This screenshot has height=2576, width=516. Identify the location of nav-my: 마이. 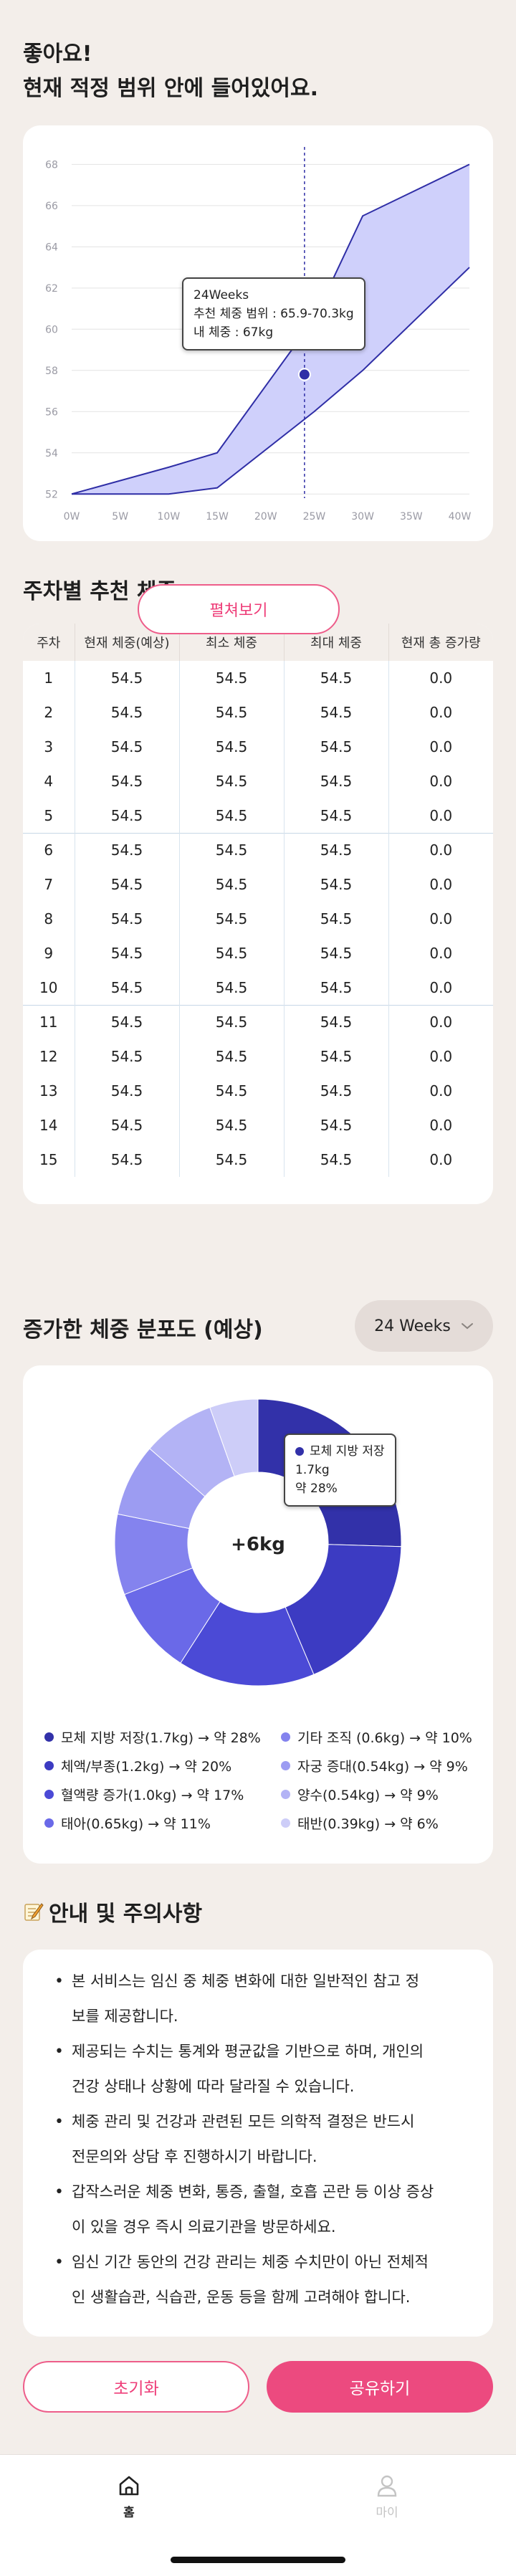
(387, 2497).